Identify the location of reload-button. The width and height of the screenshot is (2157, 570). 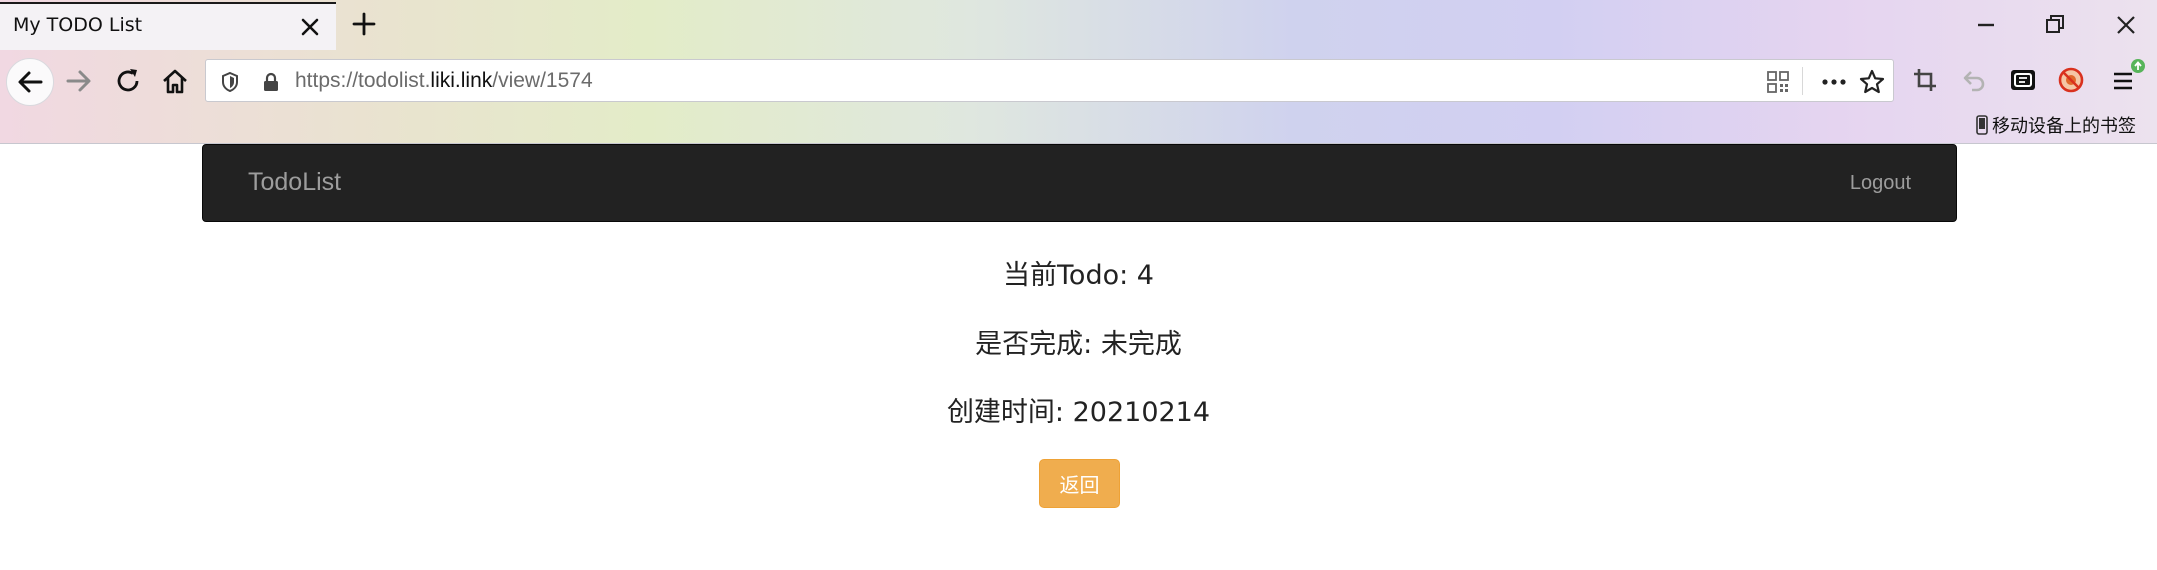
(128, 81).